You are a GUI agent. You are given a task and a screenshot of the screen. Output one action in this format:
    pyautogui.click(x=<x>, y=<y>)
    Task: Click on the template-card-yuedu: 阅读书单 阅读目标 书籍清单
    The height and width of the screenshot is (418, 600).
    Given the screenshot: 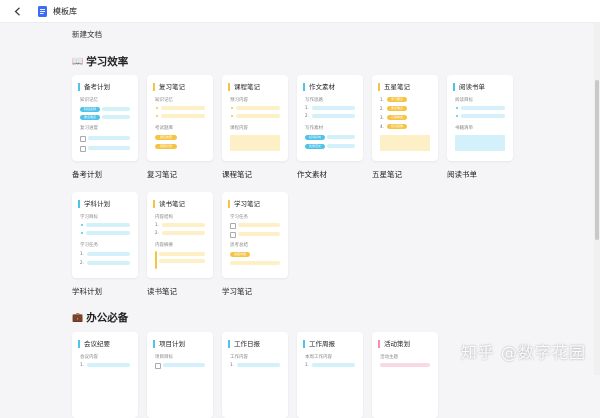 What is the action you would take?
    pyautogui.click(x=480, y=118)
    